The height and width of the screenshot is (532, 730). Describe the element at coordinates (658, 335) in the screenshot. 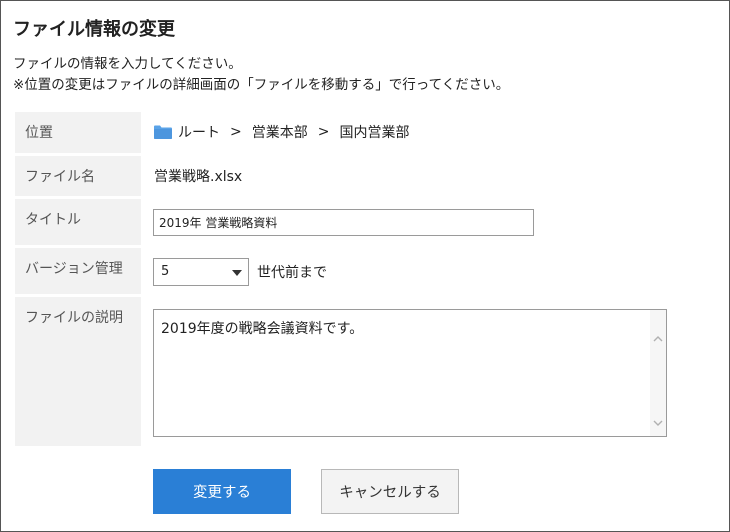

I see `scroll-up-icon` at that location.